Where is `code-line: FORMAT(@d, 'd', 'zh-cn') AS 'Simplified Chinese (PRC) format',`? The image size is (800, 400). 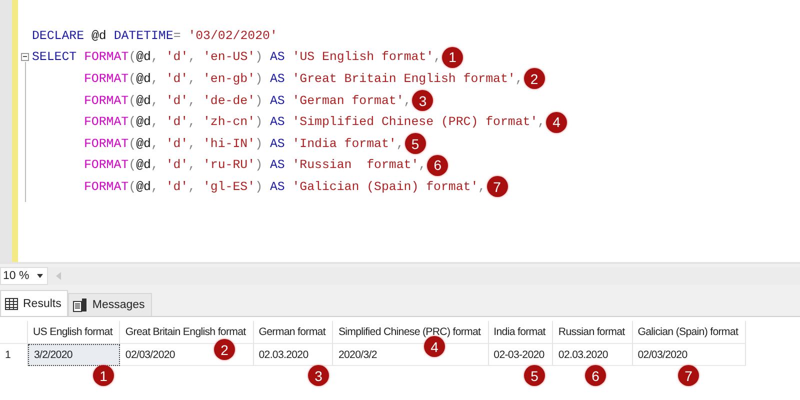
code-line: FORMAT(@d, 'd', 'zh-cn') AS 'Simplified Chinese (PRC) format', is located at coordinates (314, 122).